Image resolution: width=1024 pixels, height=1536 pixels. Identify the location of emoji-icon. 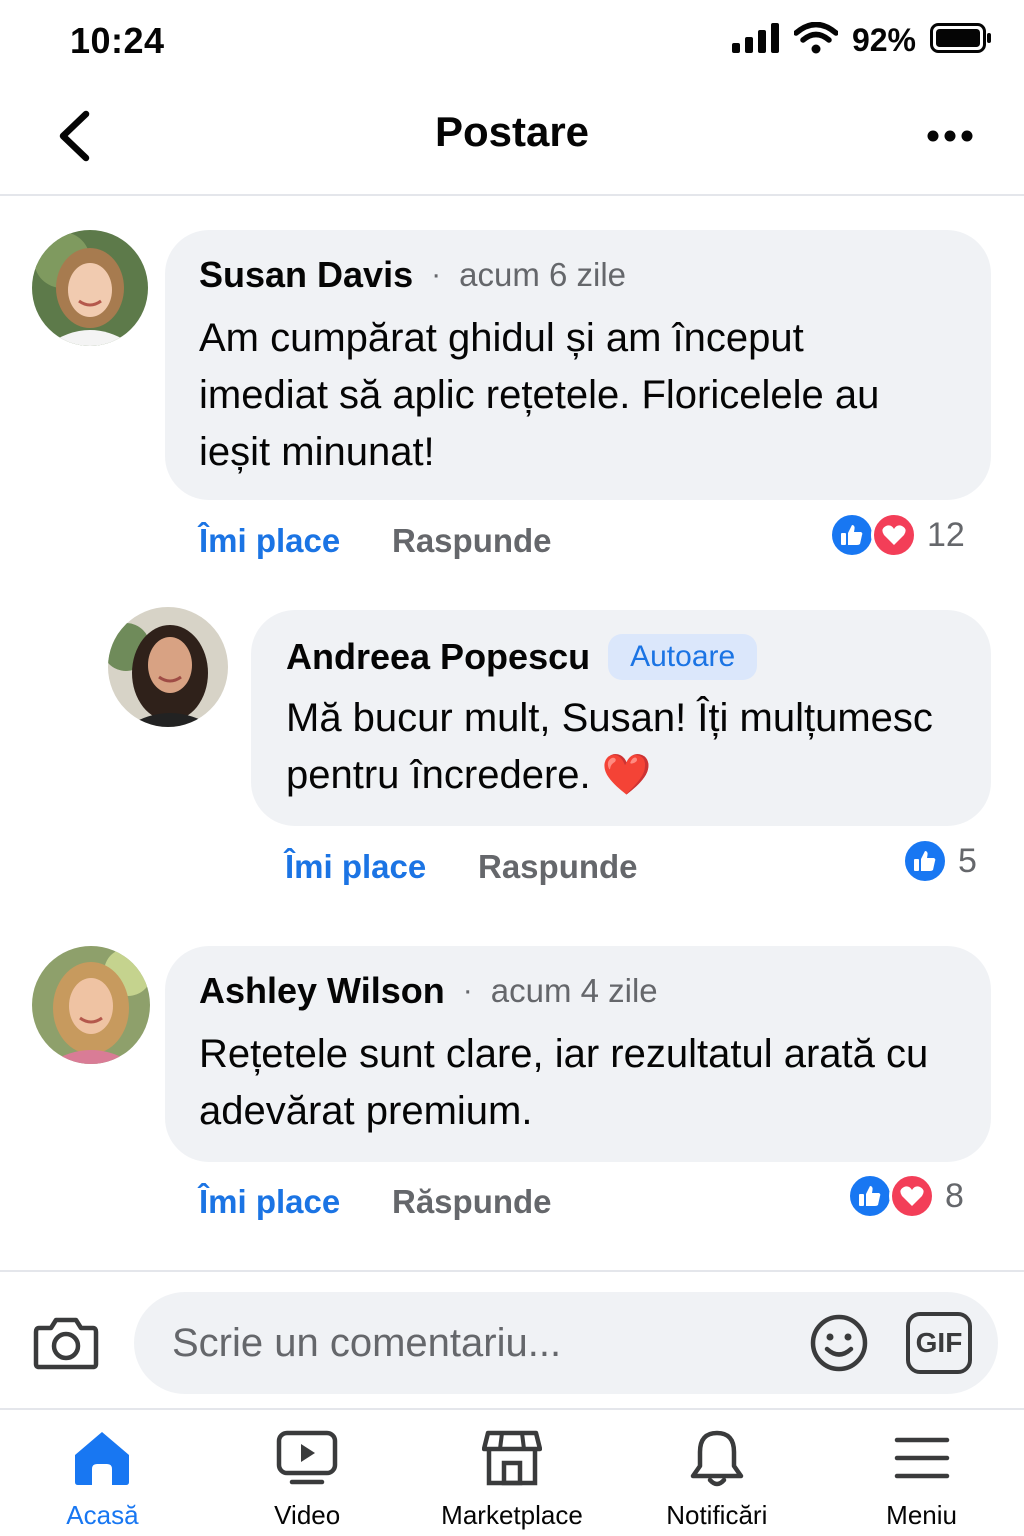
(839, 1343).